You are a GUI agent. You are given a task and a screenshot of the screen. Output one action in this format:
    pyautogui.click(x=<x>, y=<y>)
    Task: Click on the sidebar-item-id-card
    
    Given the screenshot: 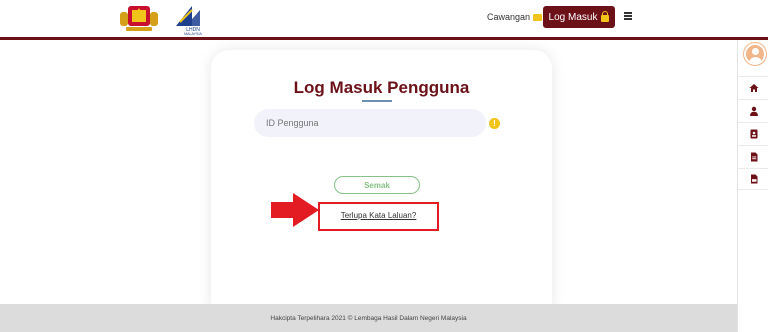 What is the action you would take?
    pyautogui.click(x=753, y=133)
    